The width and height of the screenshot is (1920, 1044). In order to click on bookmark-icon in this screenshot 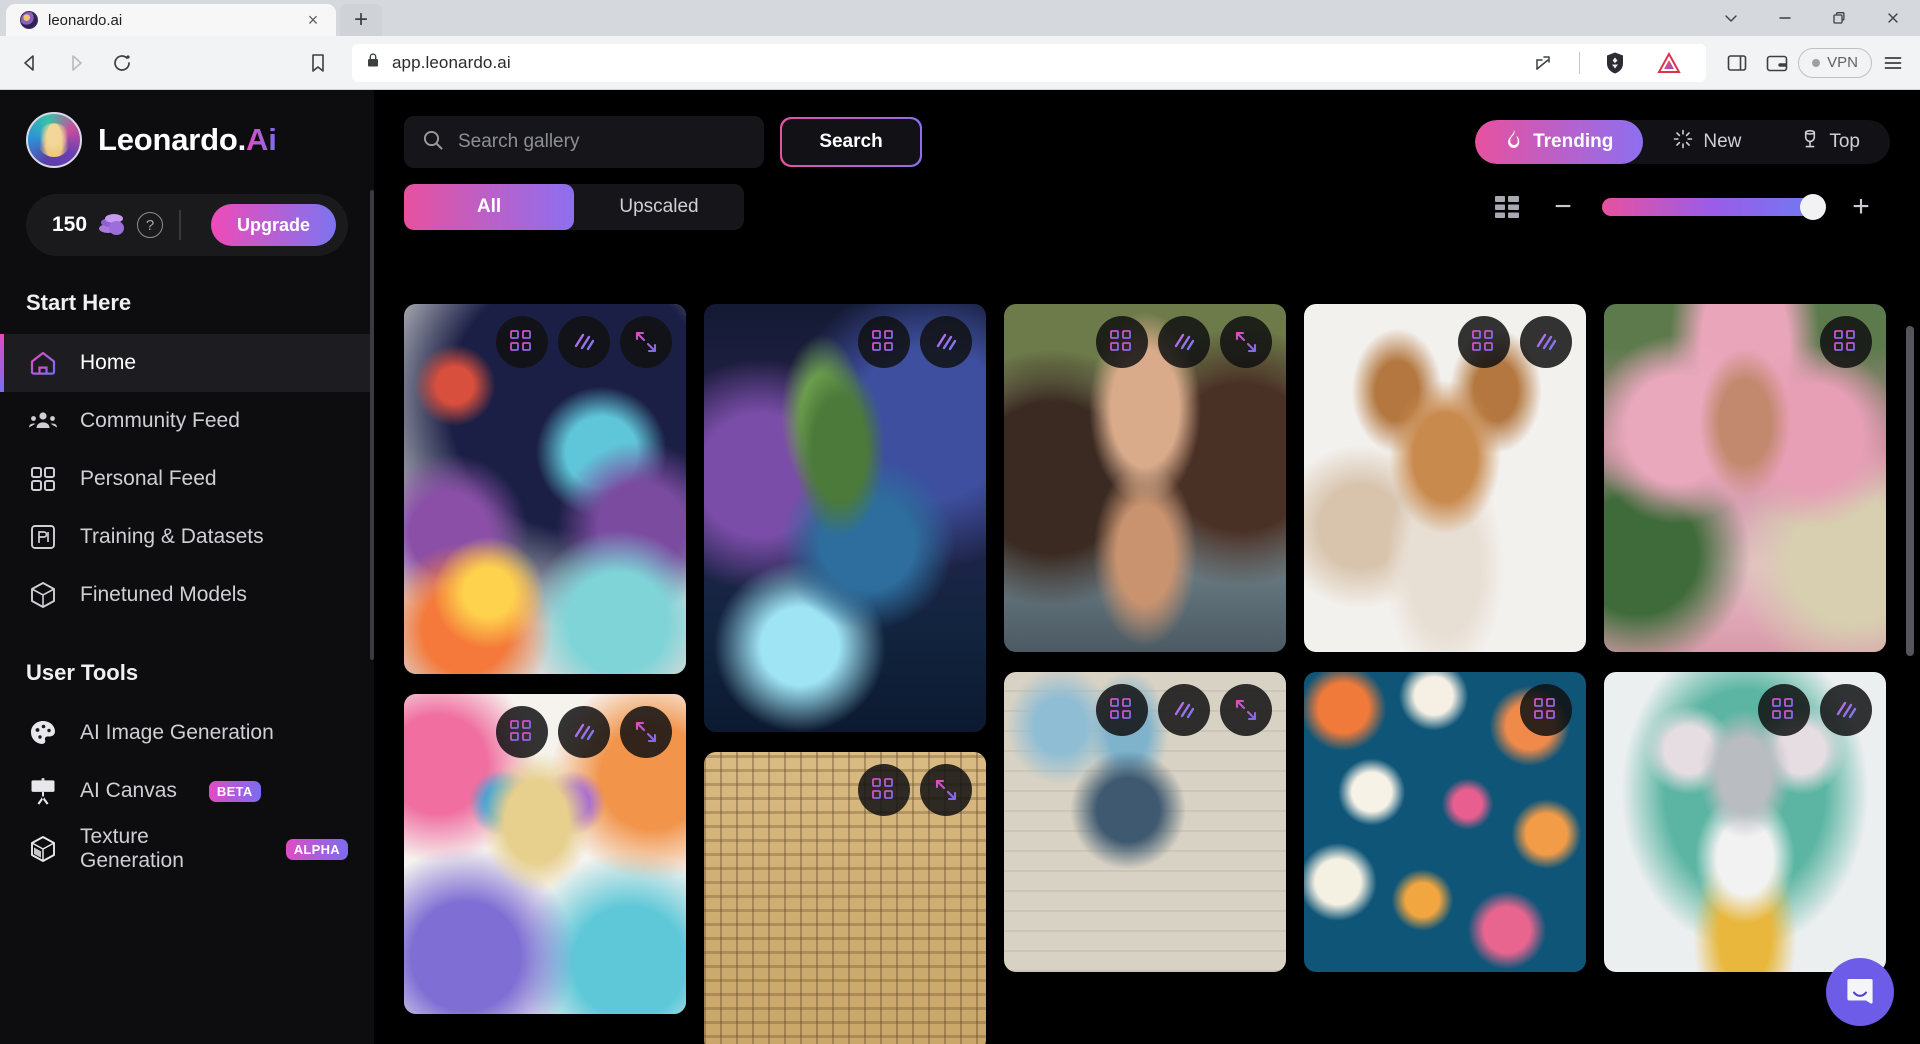, I will do `click(318, 63)`.